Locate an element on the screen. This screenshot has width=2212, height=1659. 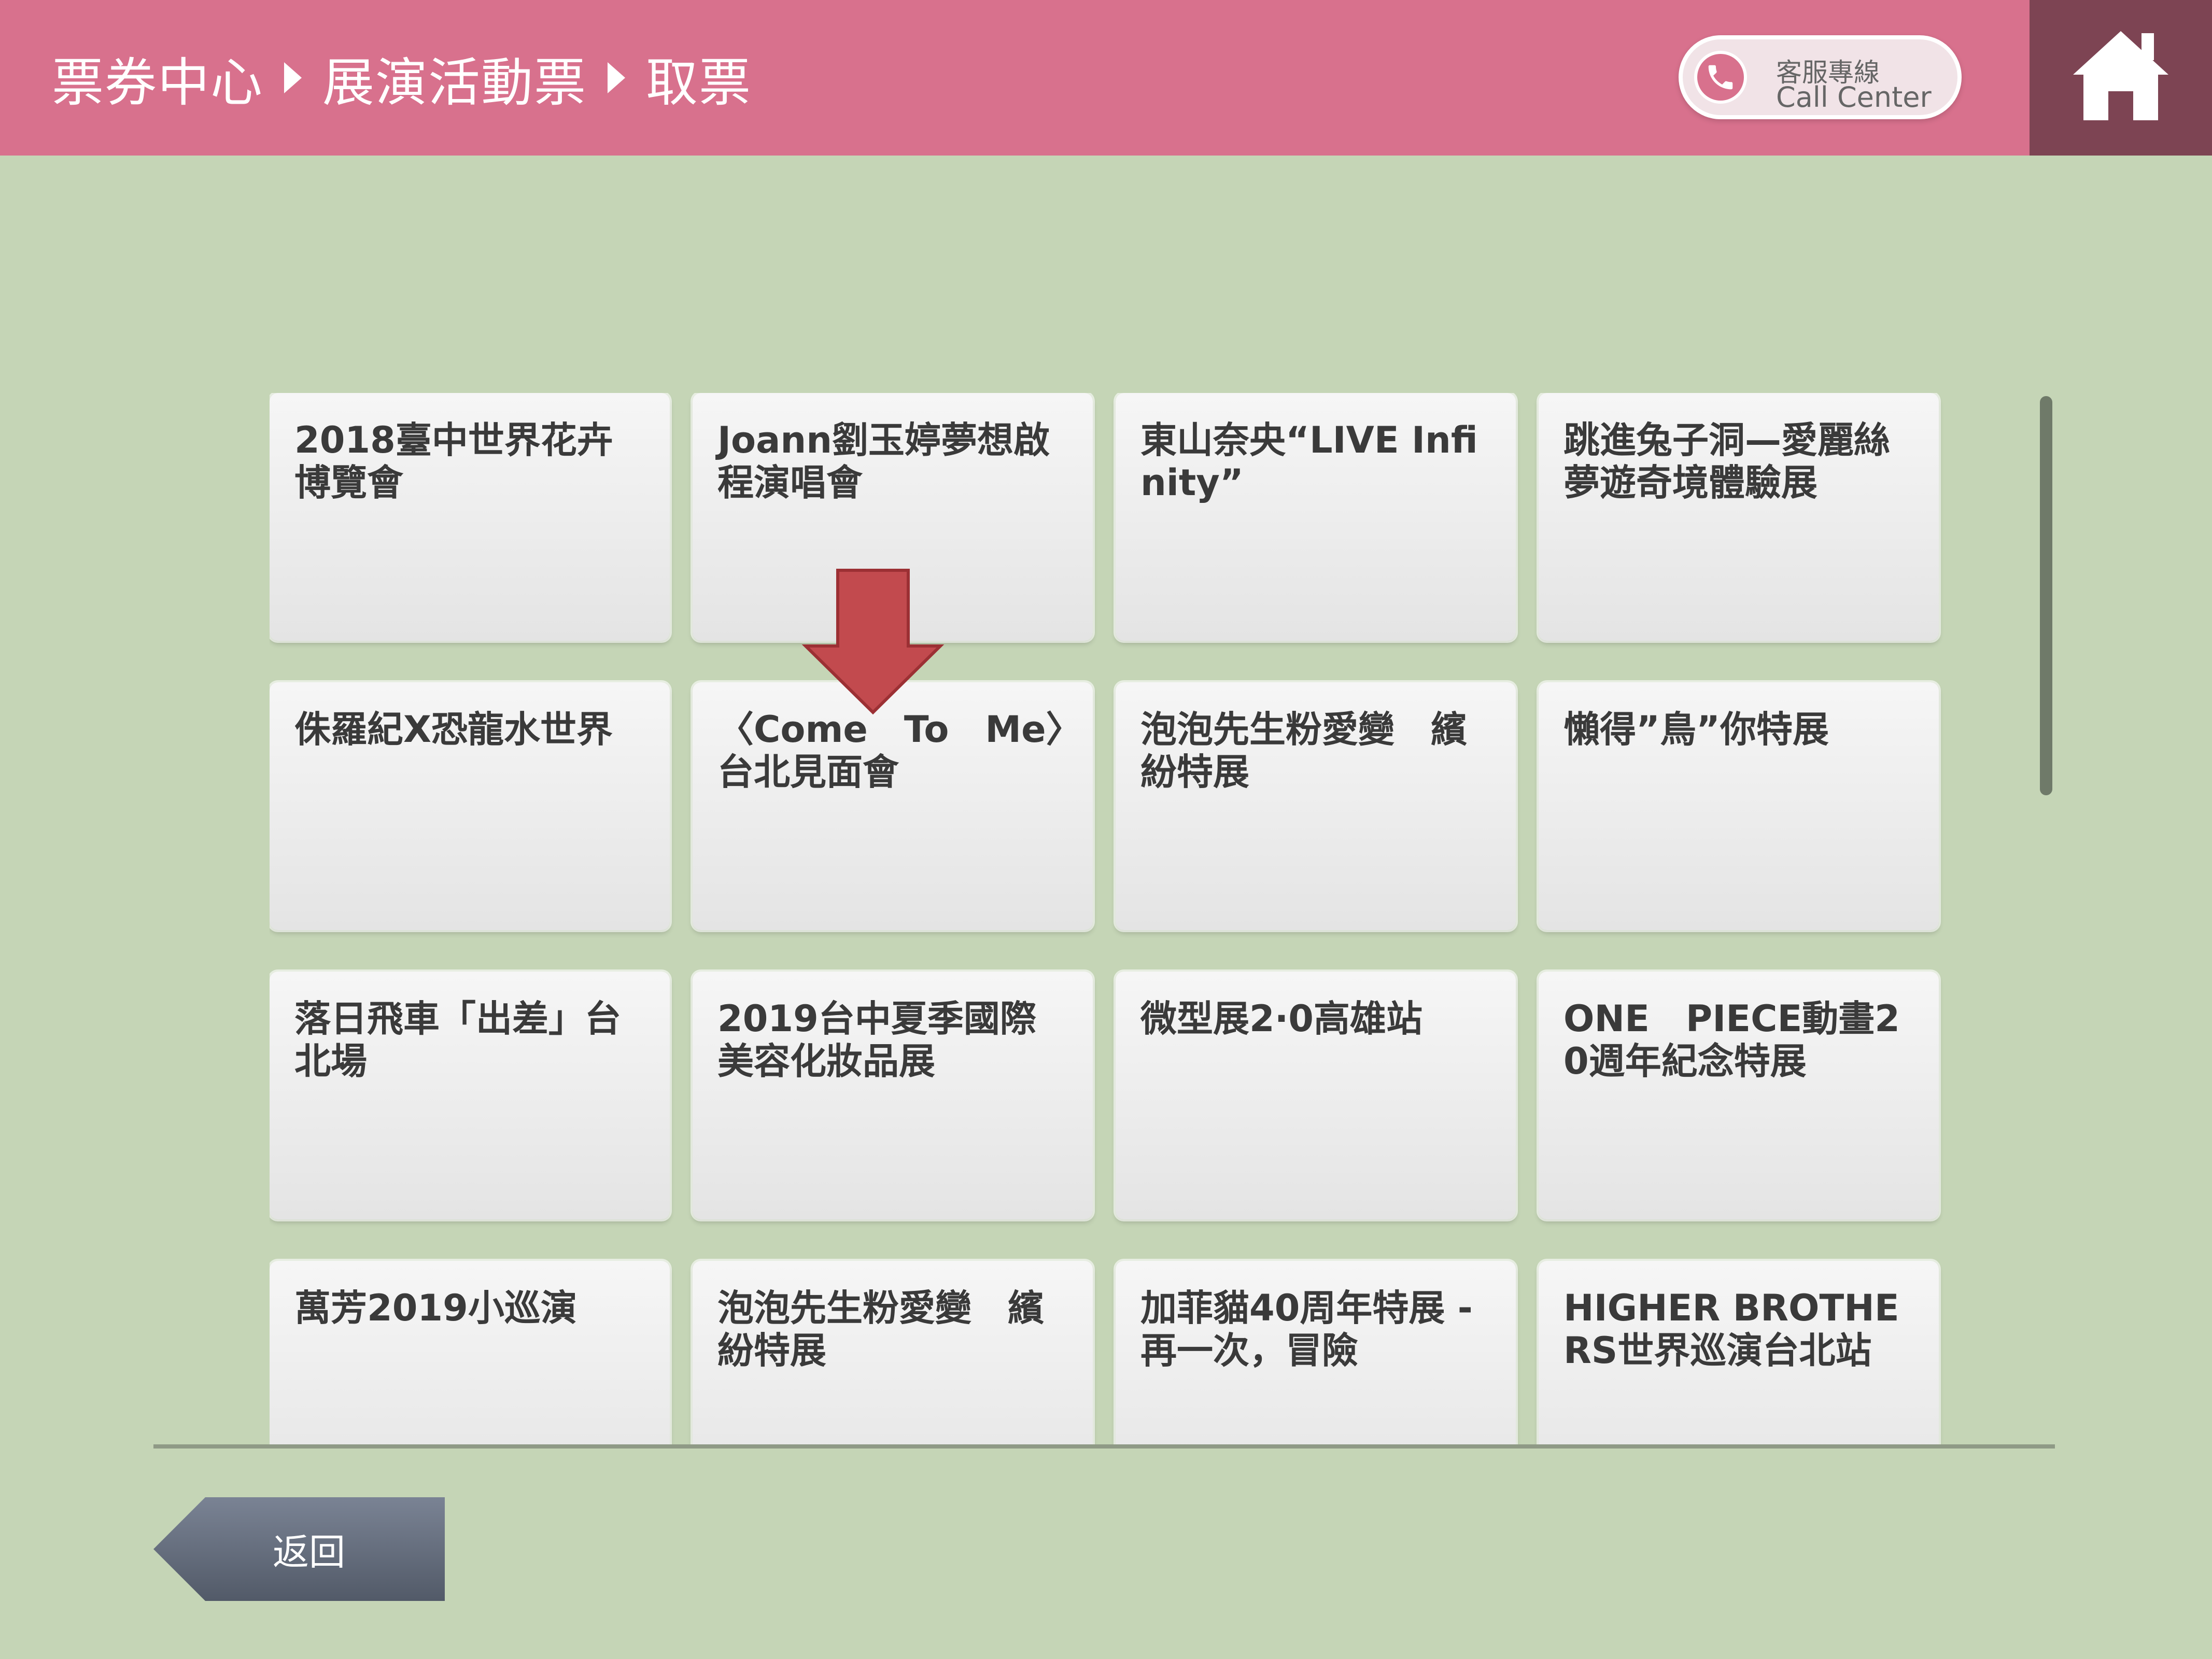
phone-icon is located at coordinates (1720, 77).